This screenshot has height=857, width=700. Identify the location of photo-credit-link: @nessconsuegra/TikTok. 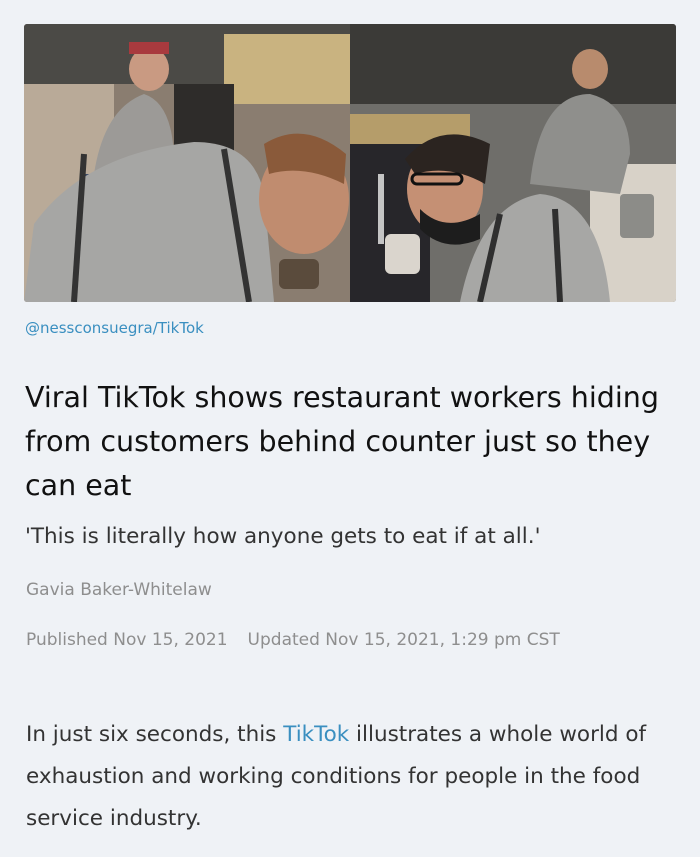
(114, 328).